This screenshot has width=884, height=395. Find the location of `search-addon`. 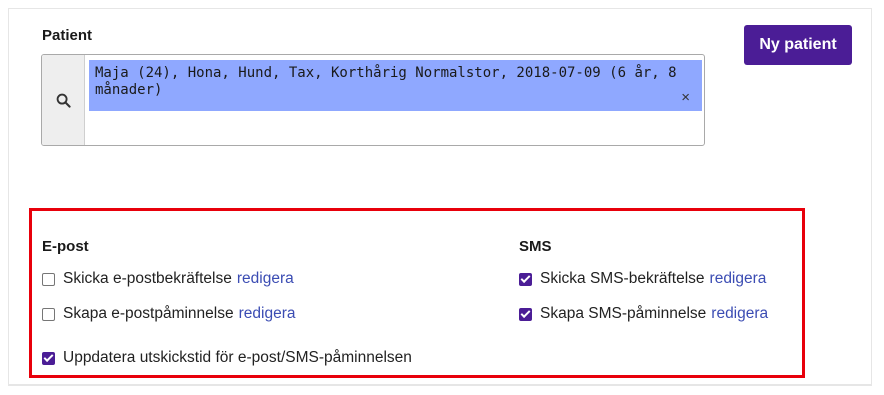

search-addon is located at coordinates (63, 100).